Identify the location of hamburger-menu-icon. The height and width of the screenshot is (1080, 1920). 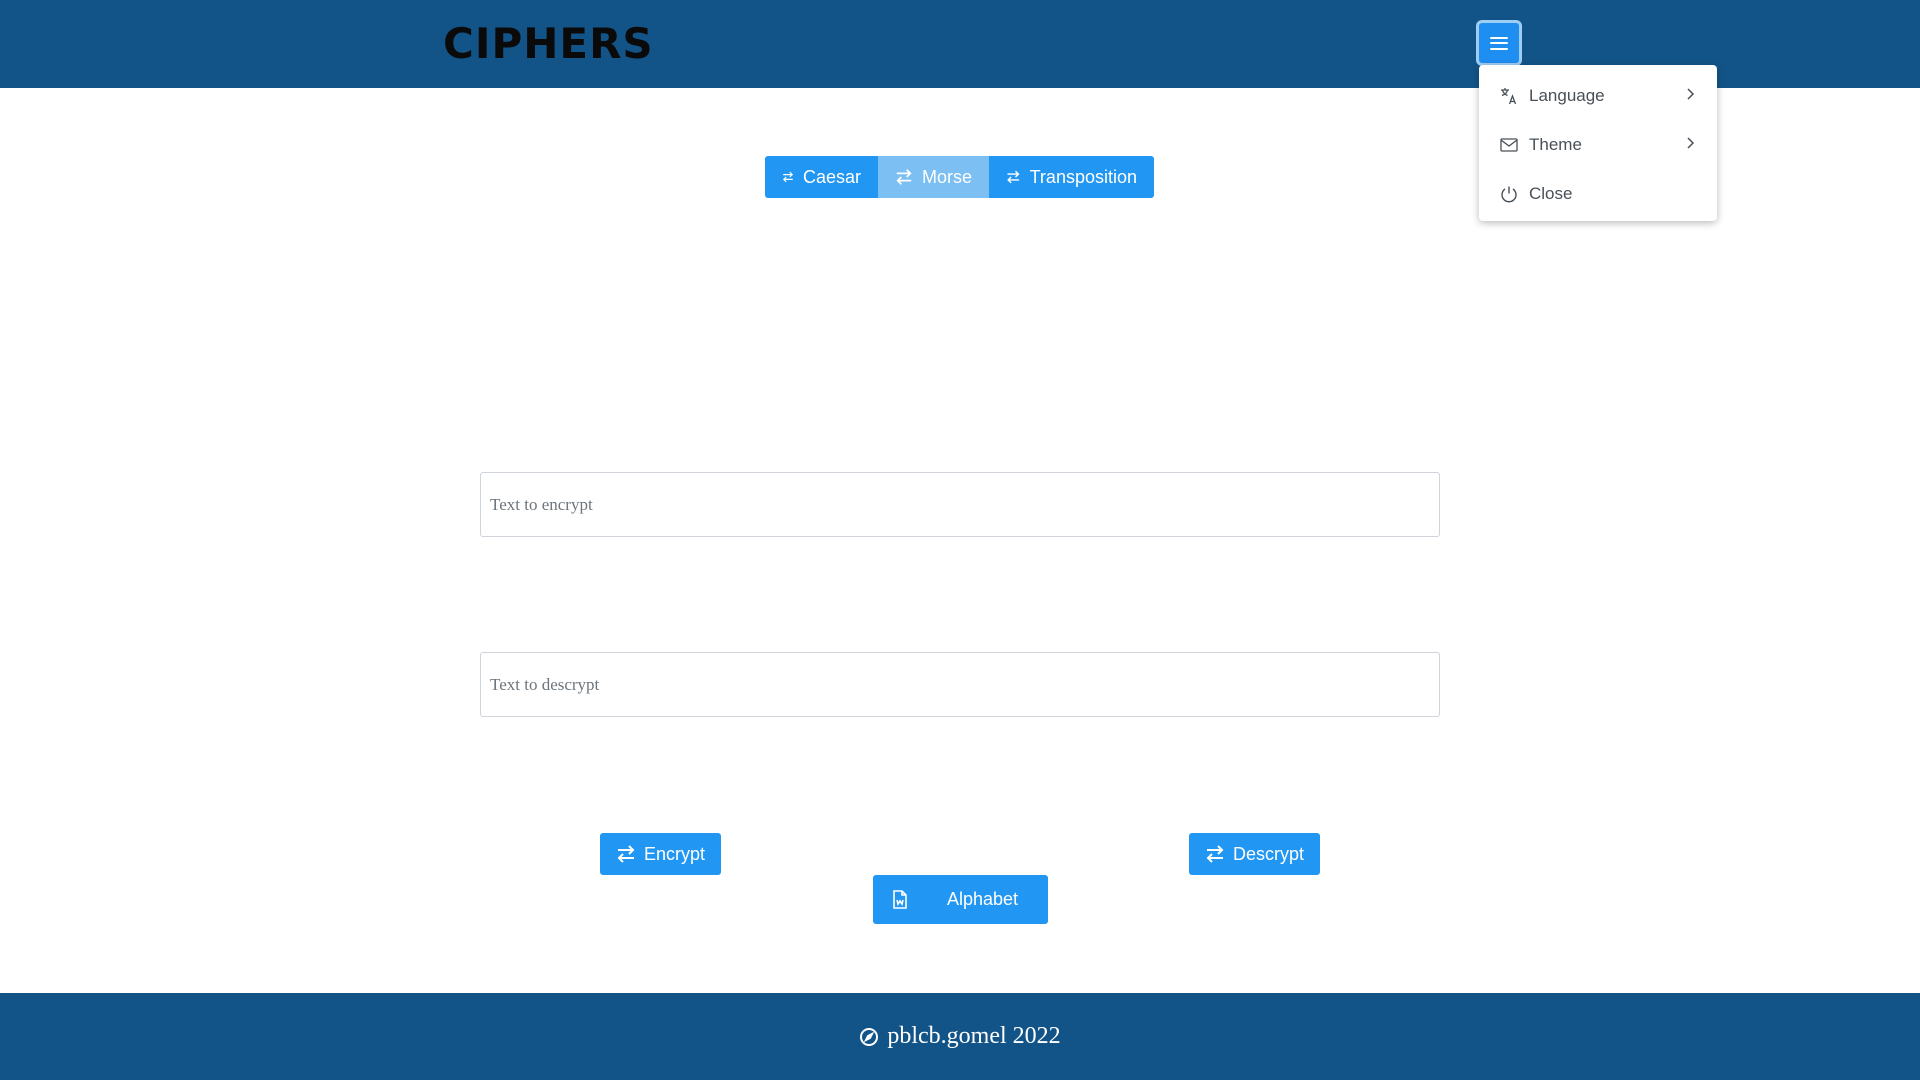
(1499, 43).